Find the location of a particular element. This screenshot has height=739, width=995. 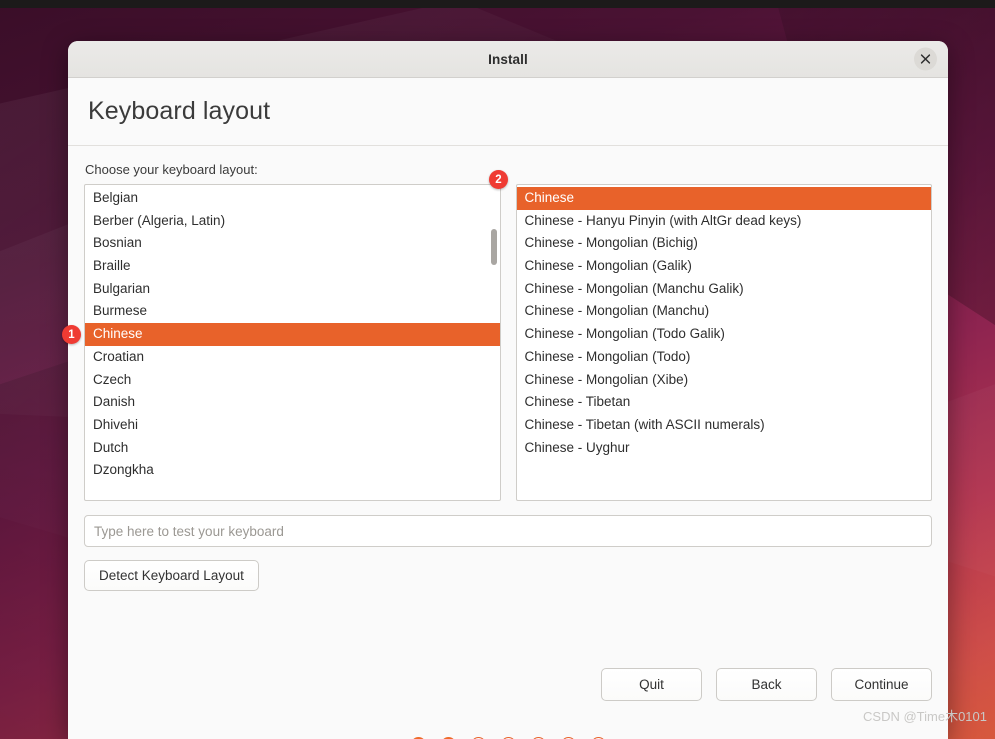

layout-list-item: Czech is located at coordinates (292, 380).